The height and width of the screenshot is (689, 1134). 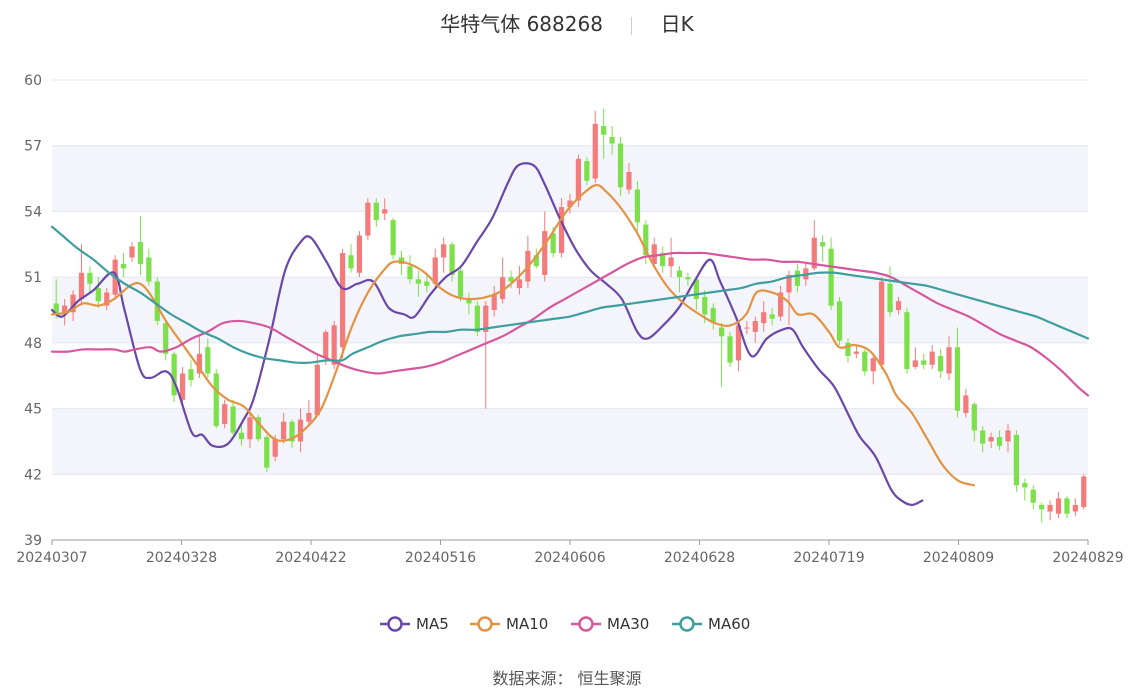 I want to click on legend-item-ma30: MA30, so click(x=610, y=624).